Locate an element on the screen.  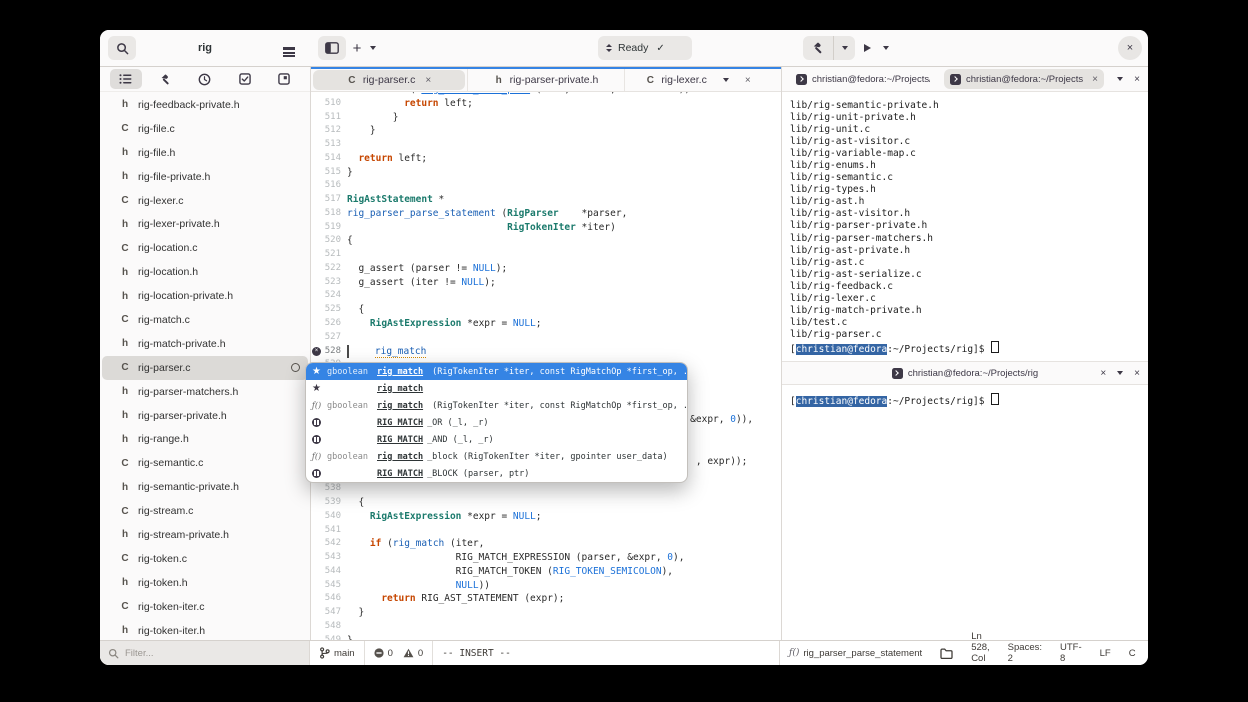
panel-toggle-button is located at coordinates (332, 48).